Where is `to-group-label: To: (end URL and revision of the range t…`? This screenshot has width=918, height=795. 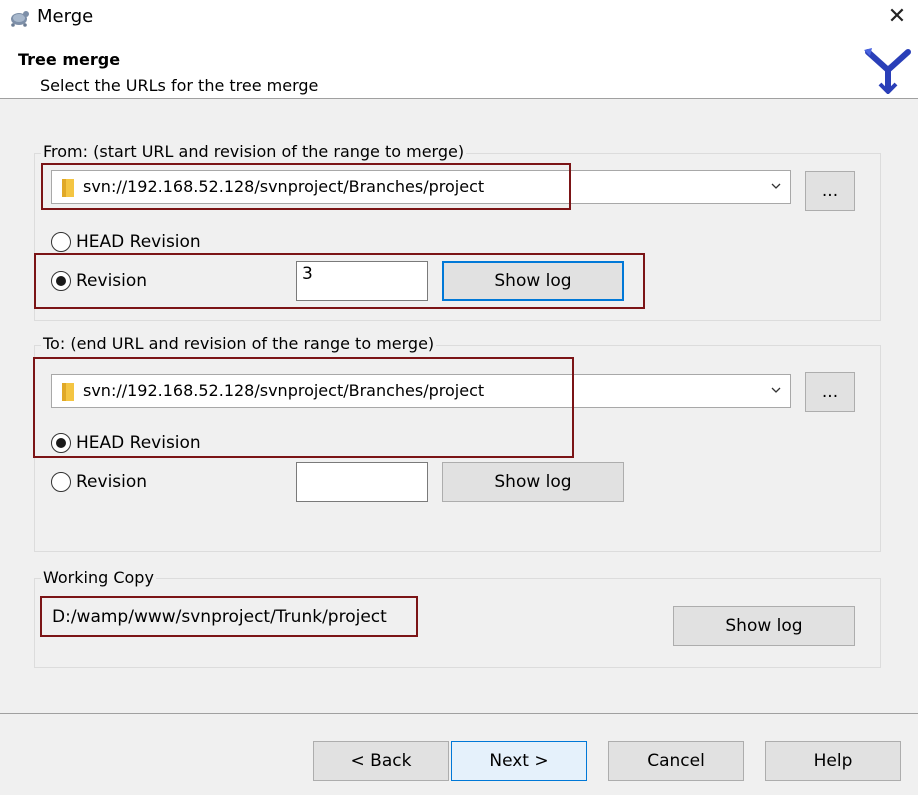 to-group-label: To: (end URL and revision of the range t… is located at coordinates (239, 343).